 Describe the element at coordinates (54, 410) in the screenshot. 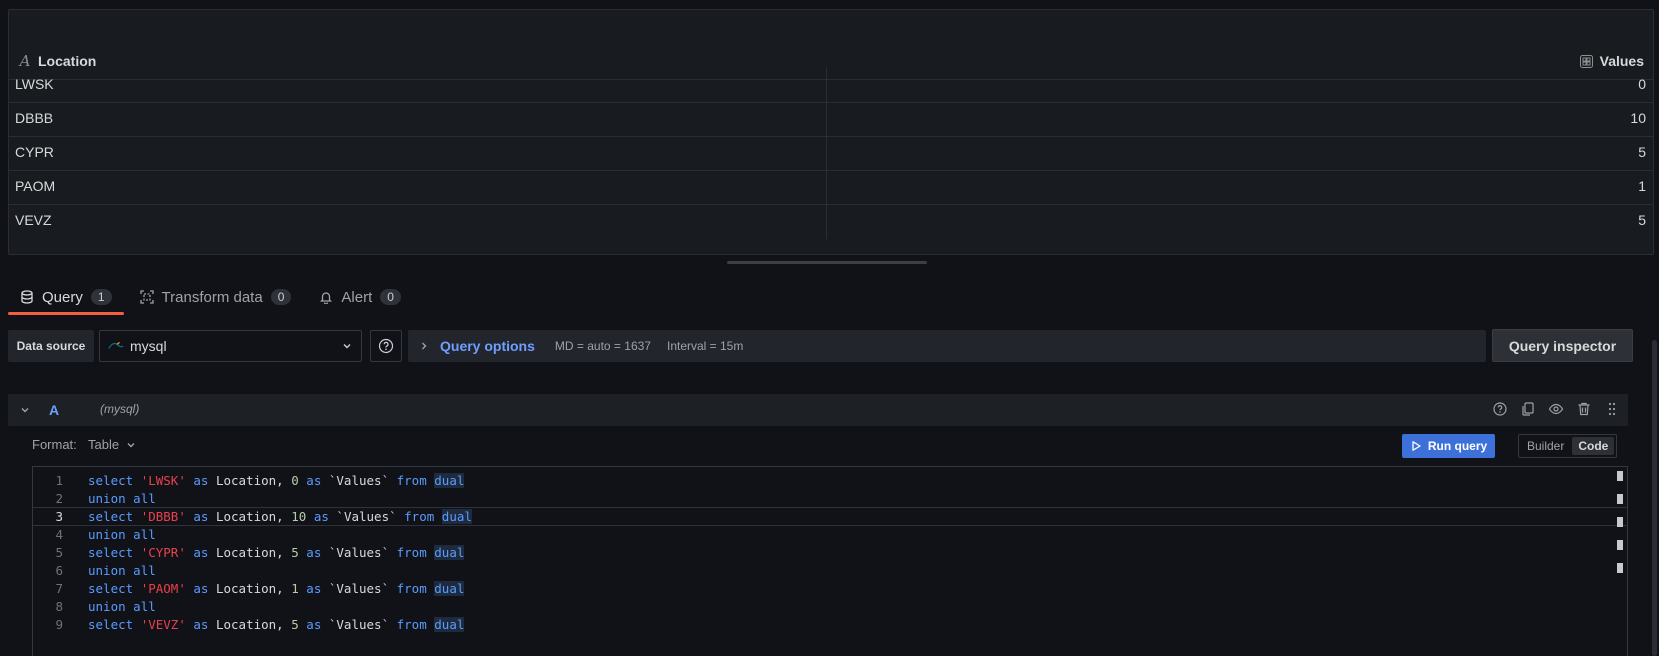

I see `query-ref-id: A` at that location.